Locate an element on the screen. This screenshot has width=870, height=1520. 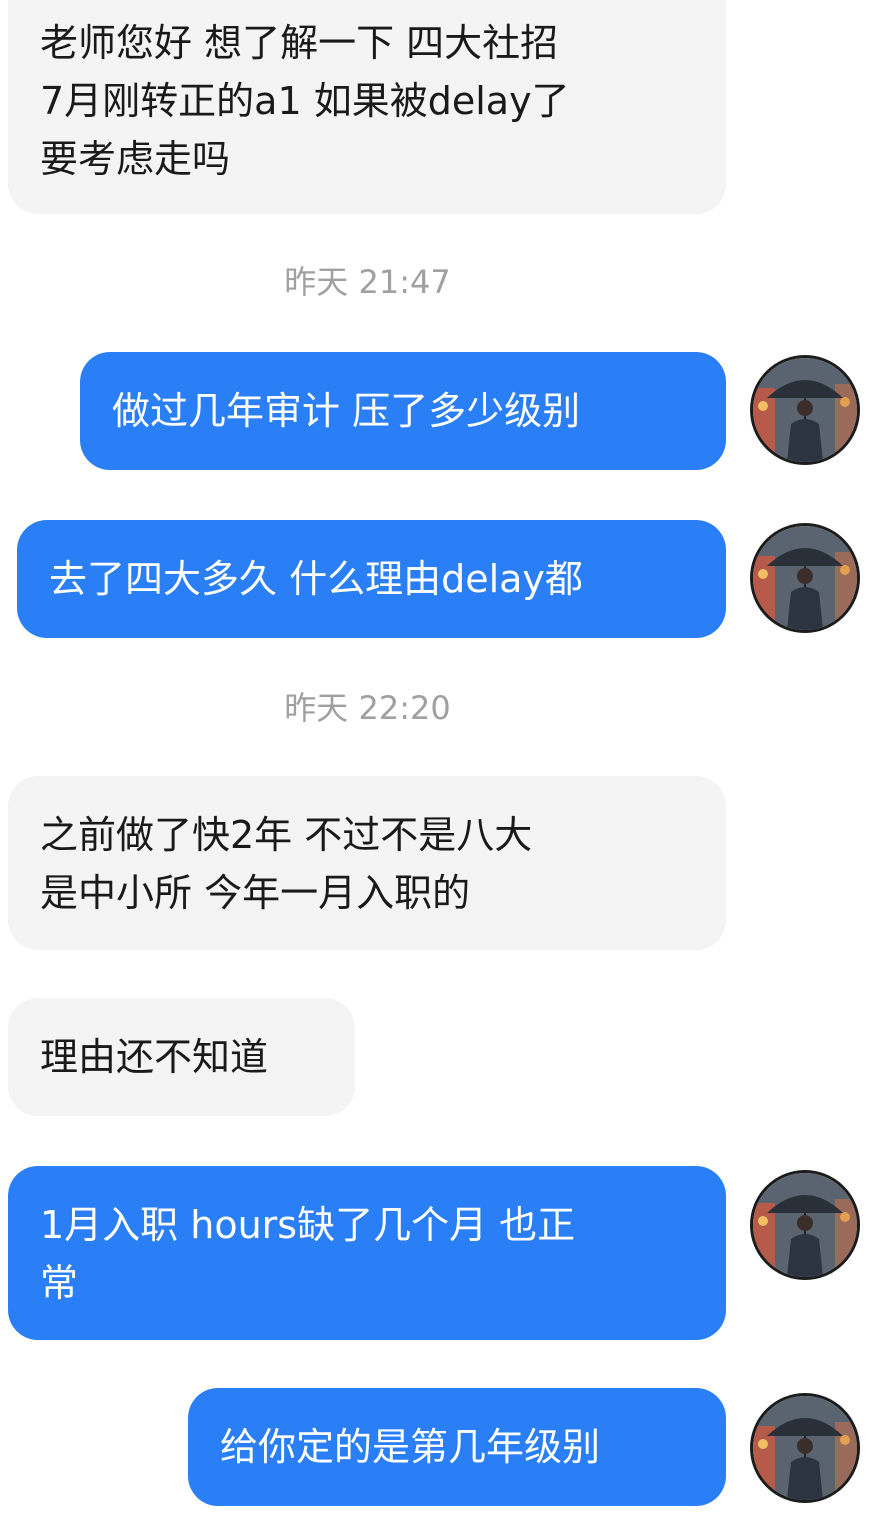
message-bubble-outgoing: 1月入职 hours缺了几个月 也正 常 is located at coordinates (367, 1253).